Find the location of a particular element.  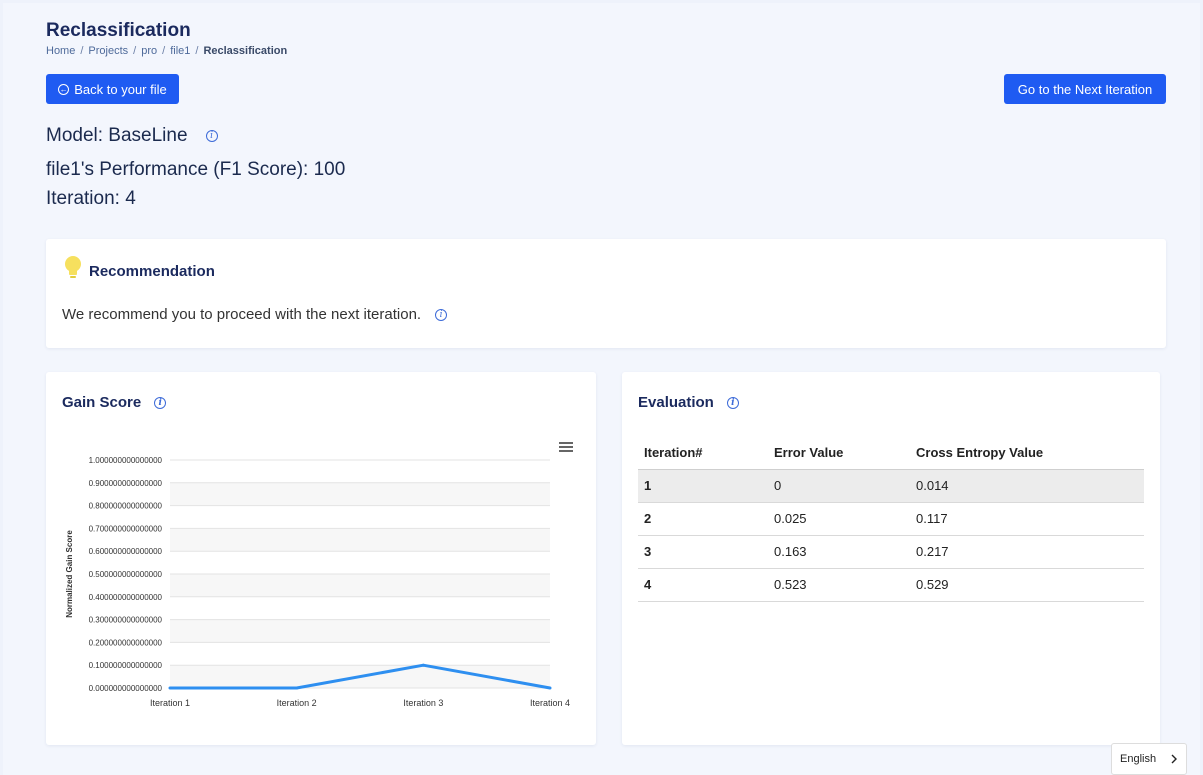

iteration-cell: 1 is located at coordinates (703, 486).